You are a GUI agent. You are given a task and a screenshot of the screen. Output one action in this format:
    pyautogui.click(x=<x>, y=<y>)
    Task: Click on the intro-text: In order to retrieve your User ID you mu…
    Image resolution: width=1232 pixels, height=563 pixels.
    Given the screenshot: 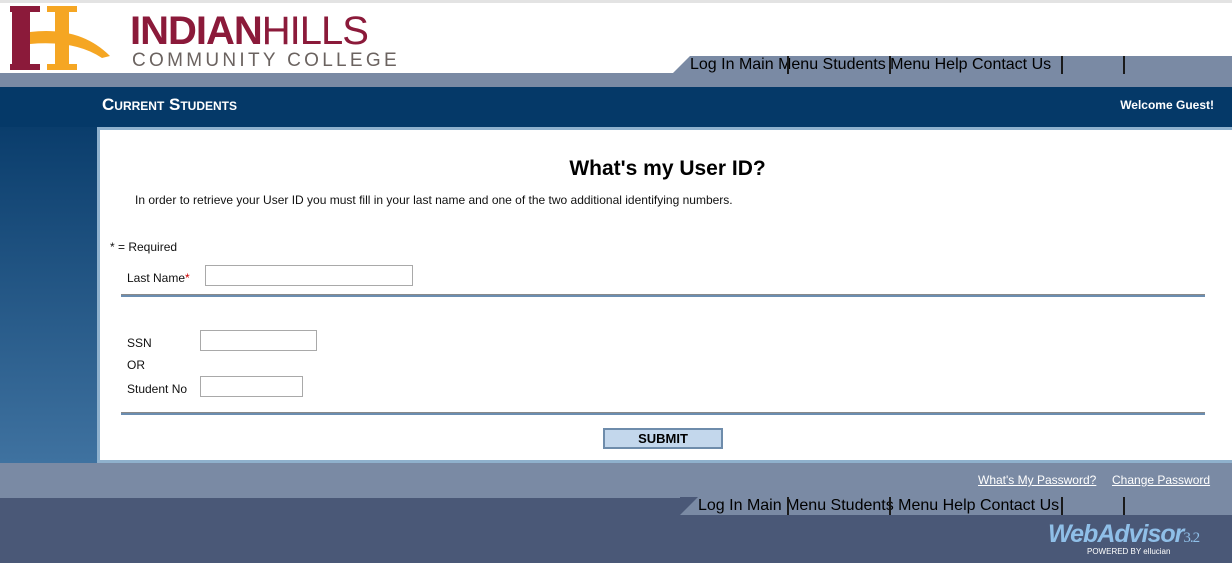 What is the action you would take?
    pyautogui.click(x=434, y=200)
    